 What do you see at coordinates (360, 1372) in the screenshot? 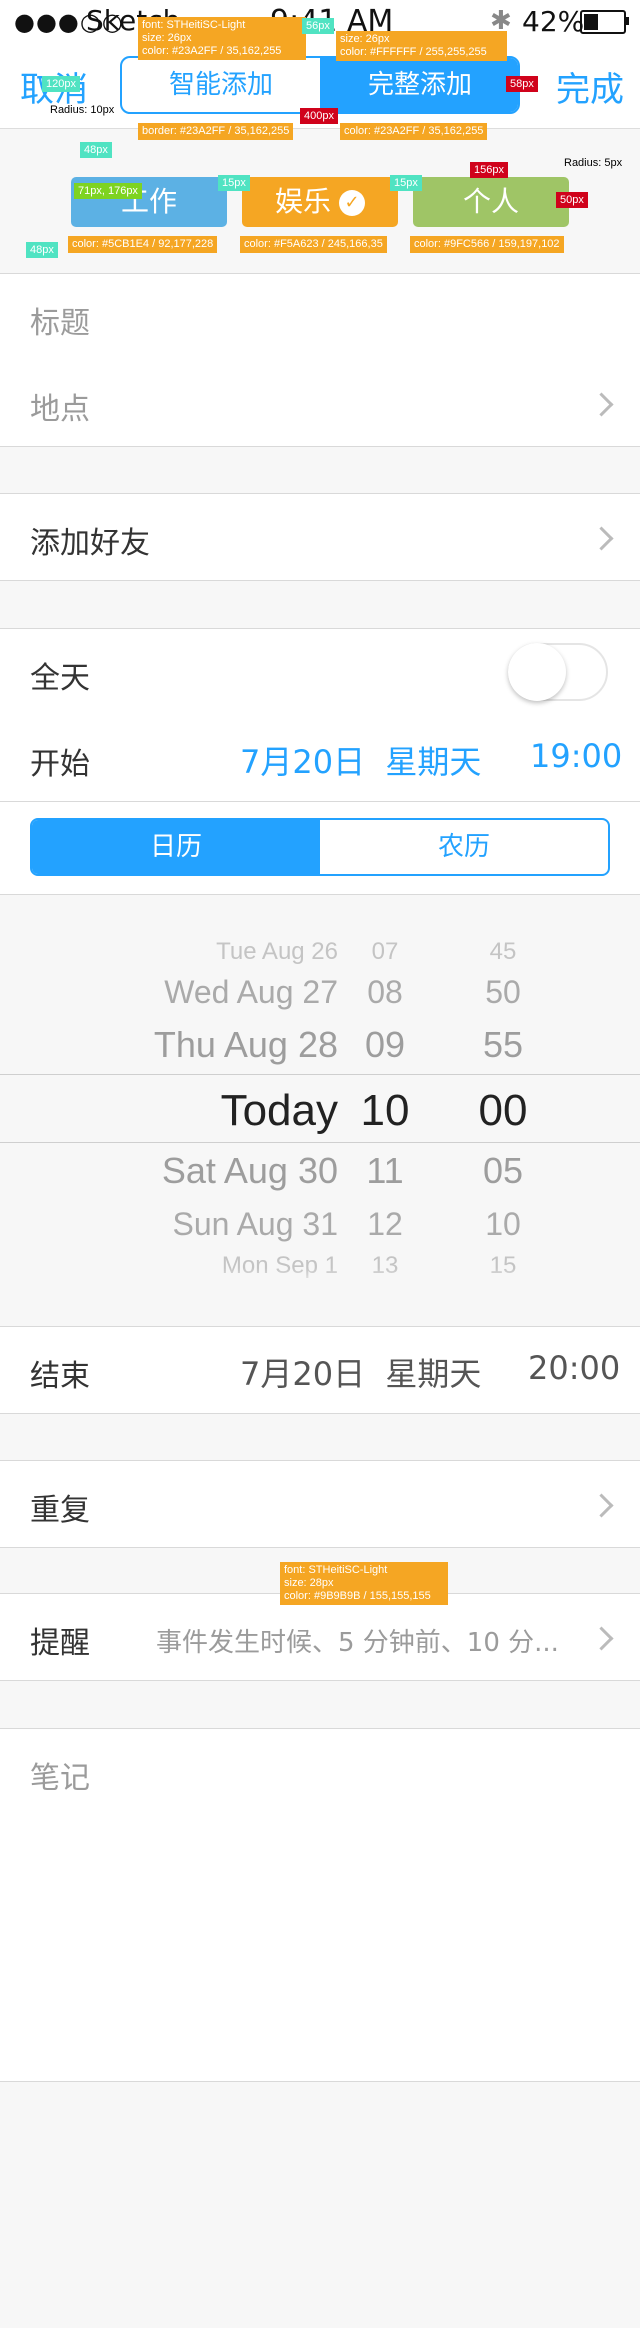
I see `end-date: 7月20日 星期天` at bounding box center [360, 1372].